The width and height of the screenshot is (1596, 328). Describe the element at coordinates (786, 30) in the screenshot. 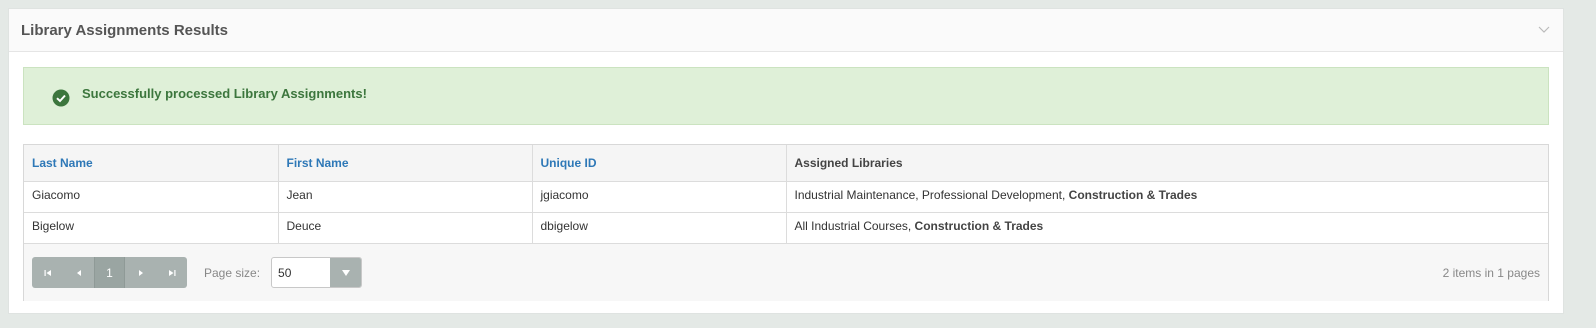

I see `panel-header: Library Assignments Results` at that location.